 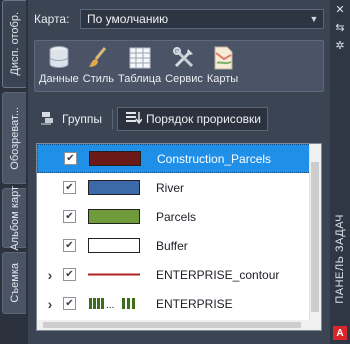 I want to click on map-icon, so click(x=223, y=58).